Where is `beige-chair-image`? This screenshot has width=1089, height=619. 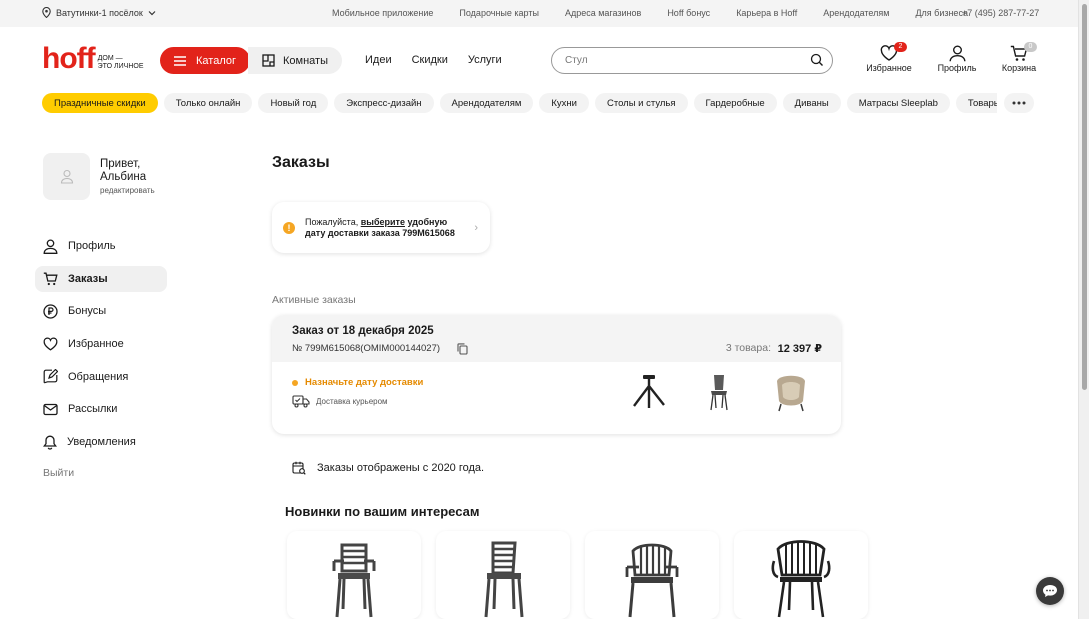
beige-chair-image is located at coordinates (791, 393).